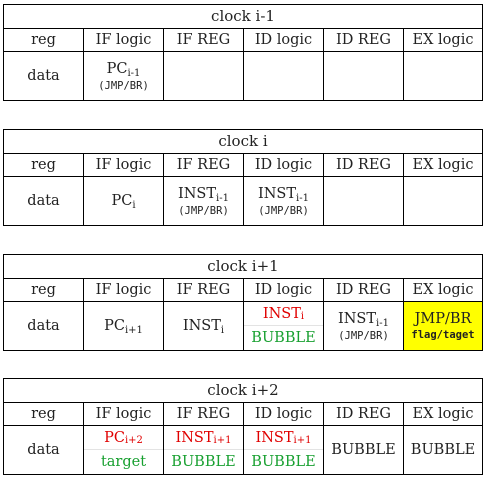  I want to click on cell-id-logic: INST i BUBBLE, so click(284, 326).